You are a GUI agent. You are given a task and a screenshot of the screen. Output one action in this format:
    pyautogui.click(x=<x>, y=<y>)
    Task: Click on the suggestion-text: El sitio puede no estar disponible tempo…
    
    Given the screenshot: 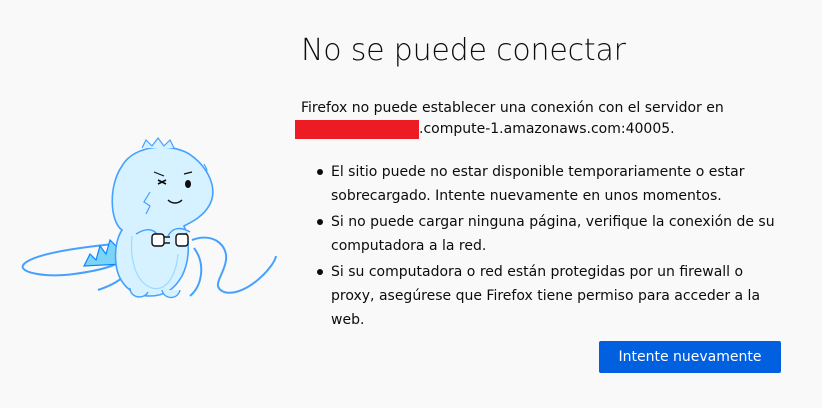 What is the action you would take?
    pyautogui.click(x=538, y=184)
    